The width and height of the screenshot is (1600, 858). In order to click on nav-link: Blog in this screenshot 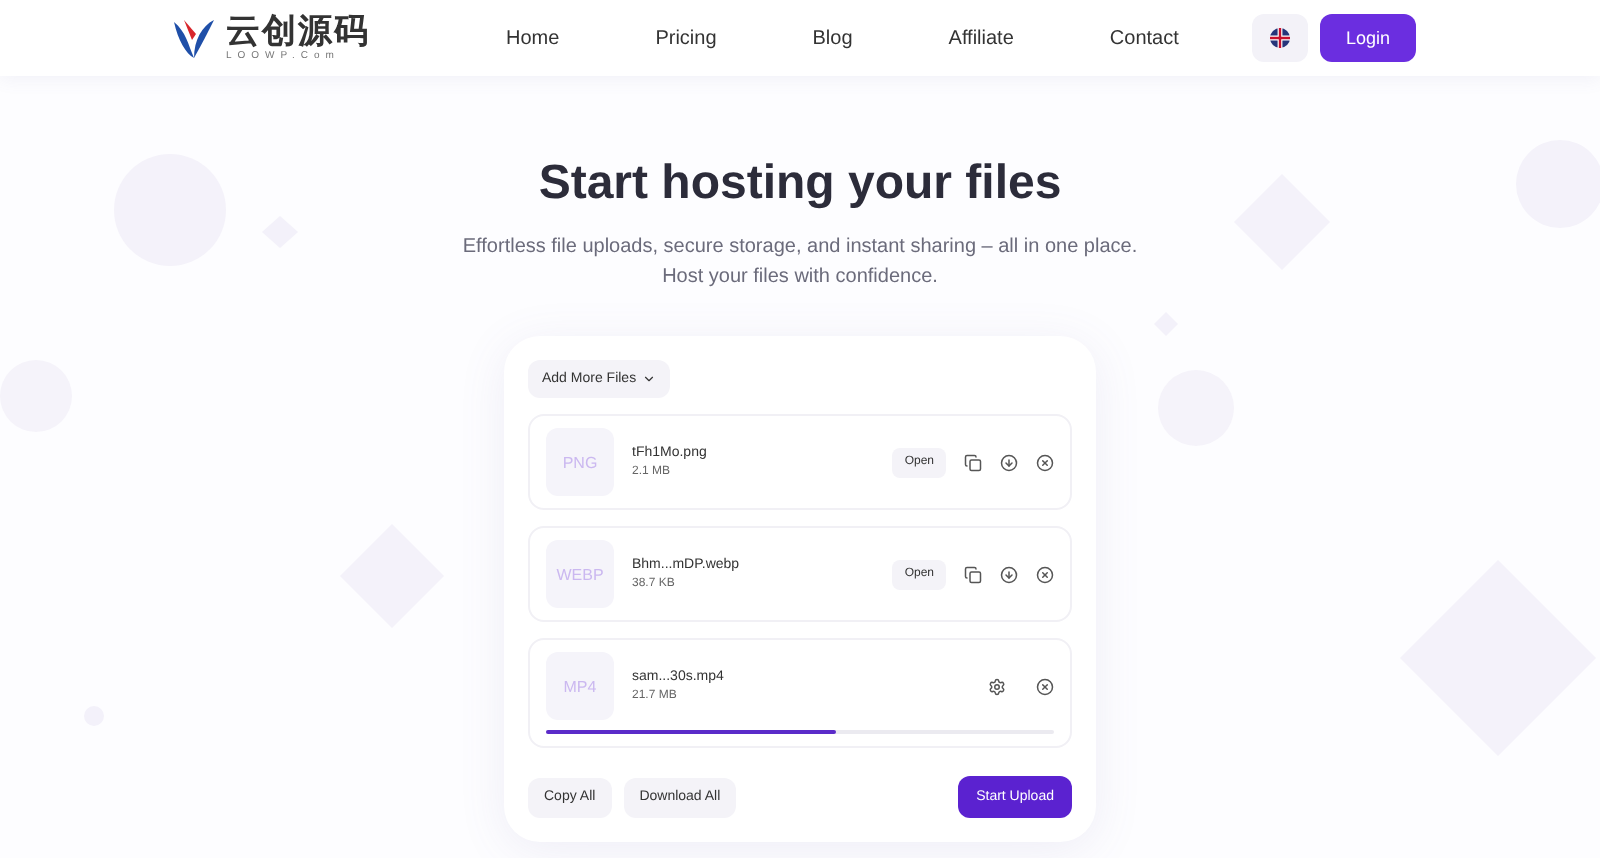, I will do `click(832, 38)`.